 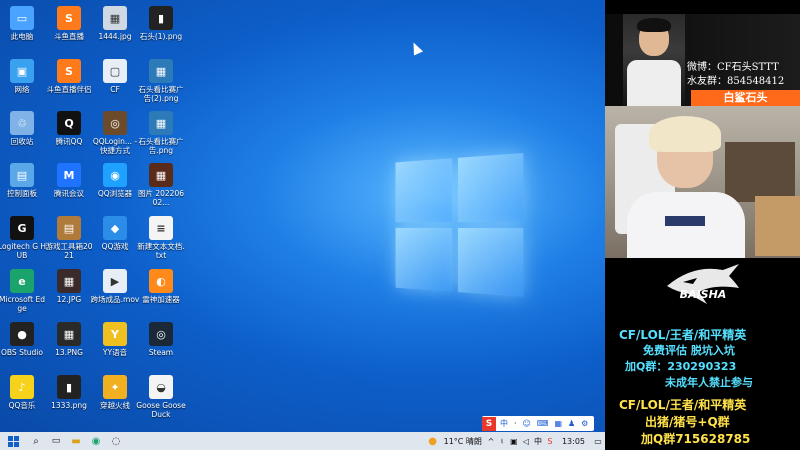 I want to click on desktop-icon-label: 石头(1).png, so click(x=161, y=36).